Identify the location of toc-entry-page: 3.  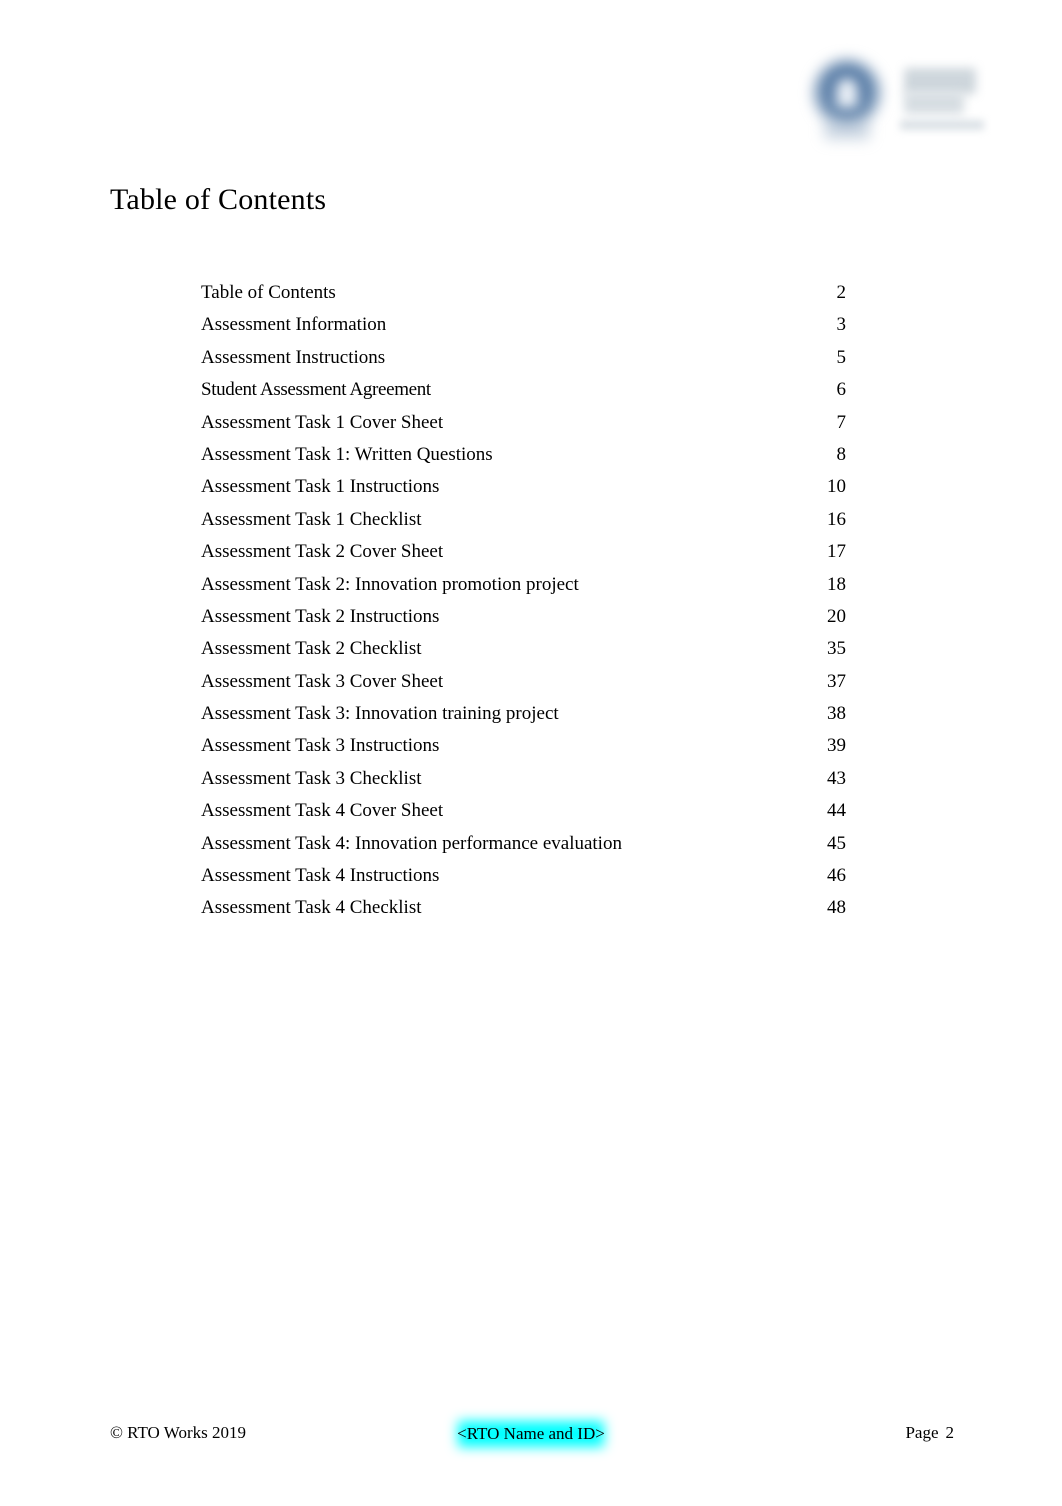
(841, 325).